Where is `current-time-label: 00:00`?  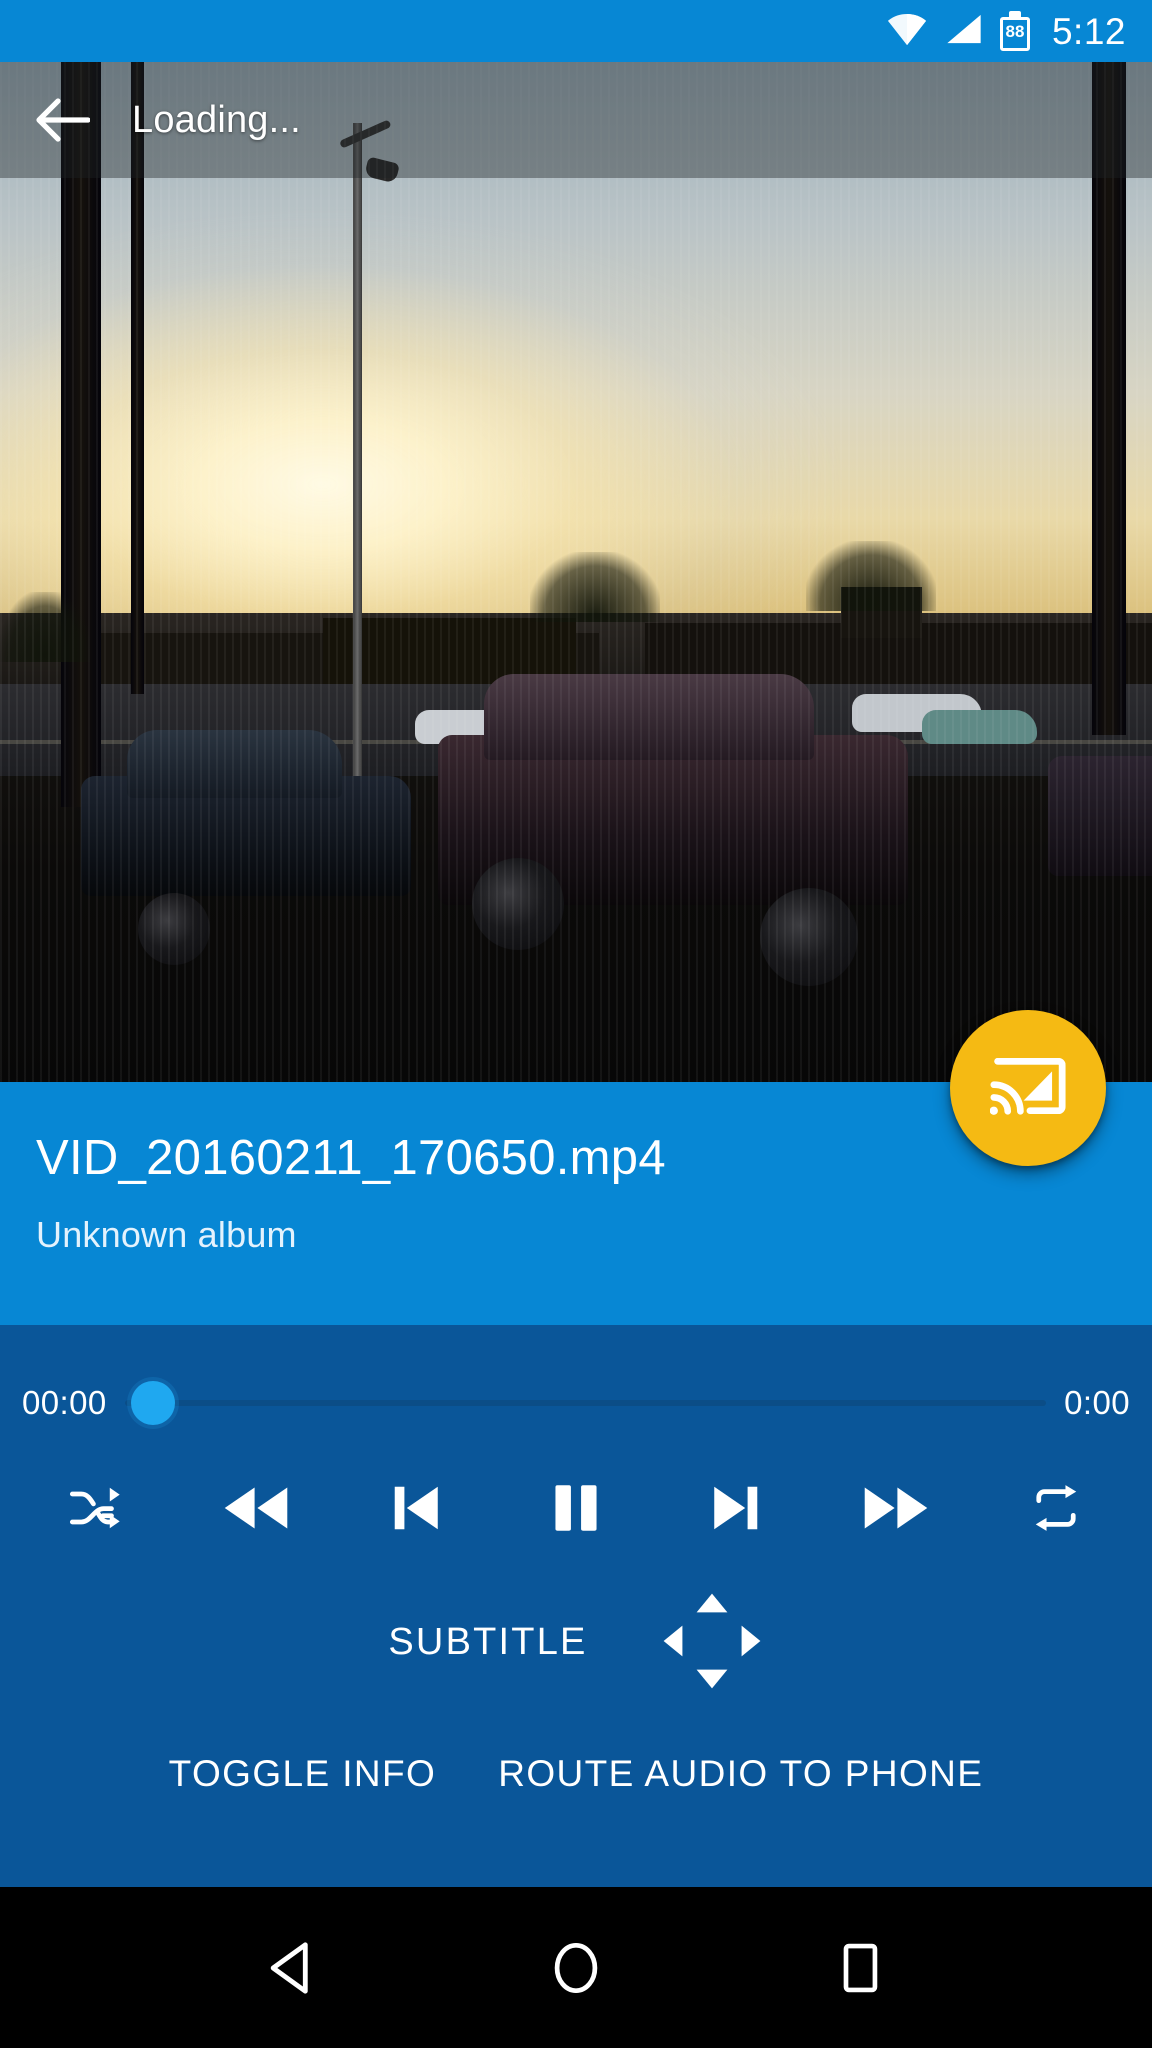 current-time-label: 00:00 is located at coordinates (64, 1402).